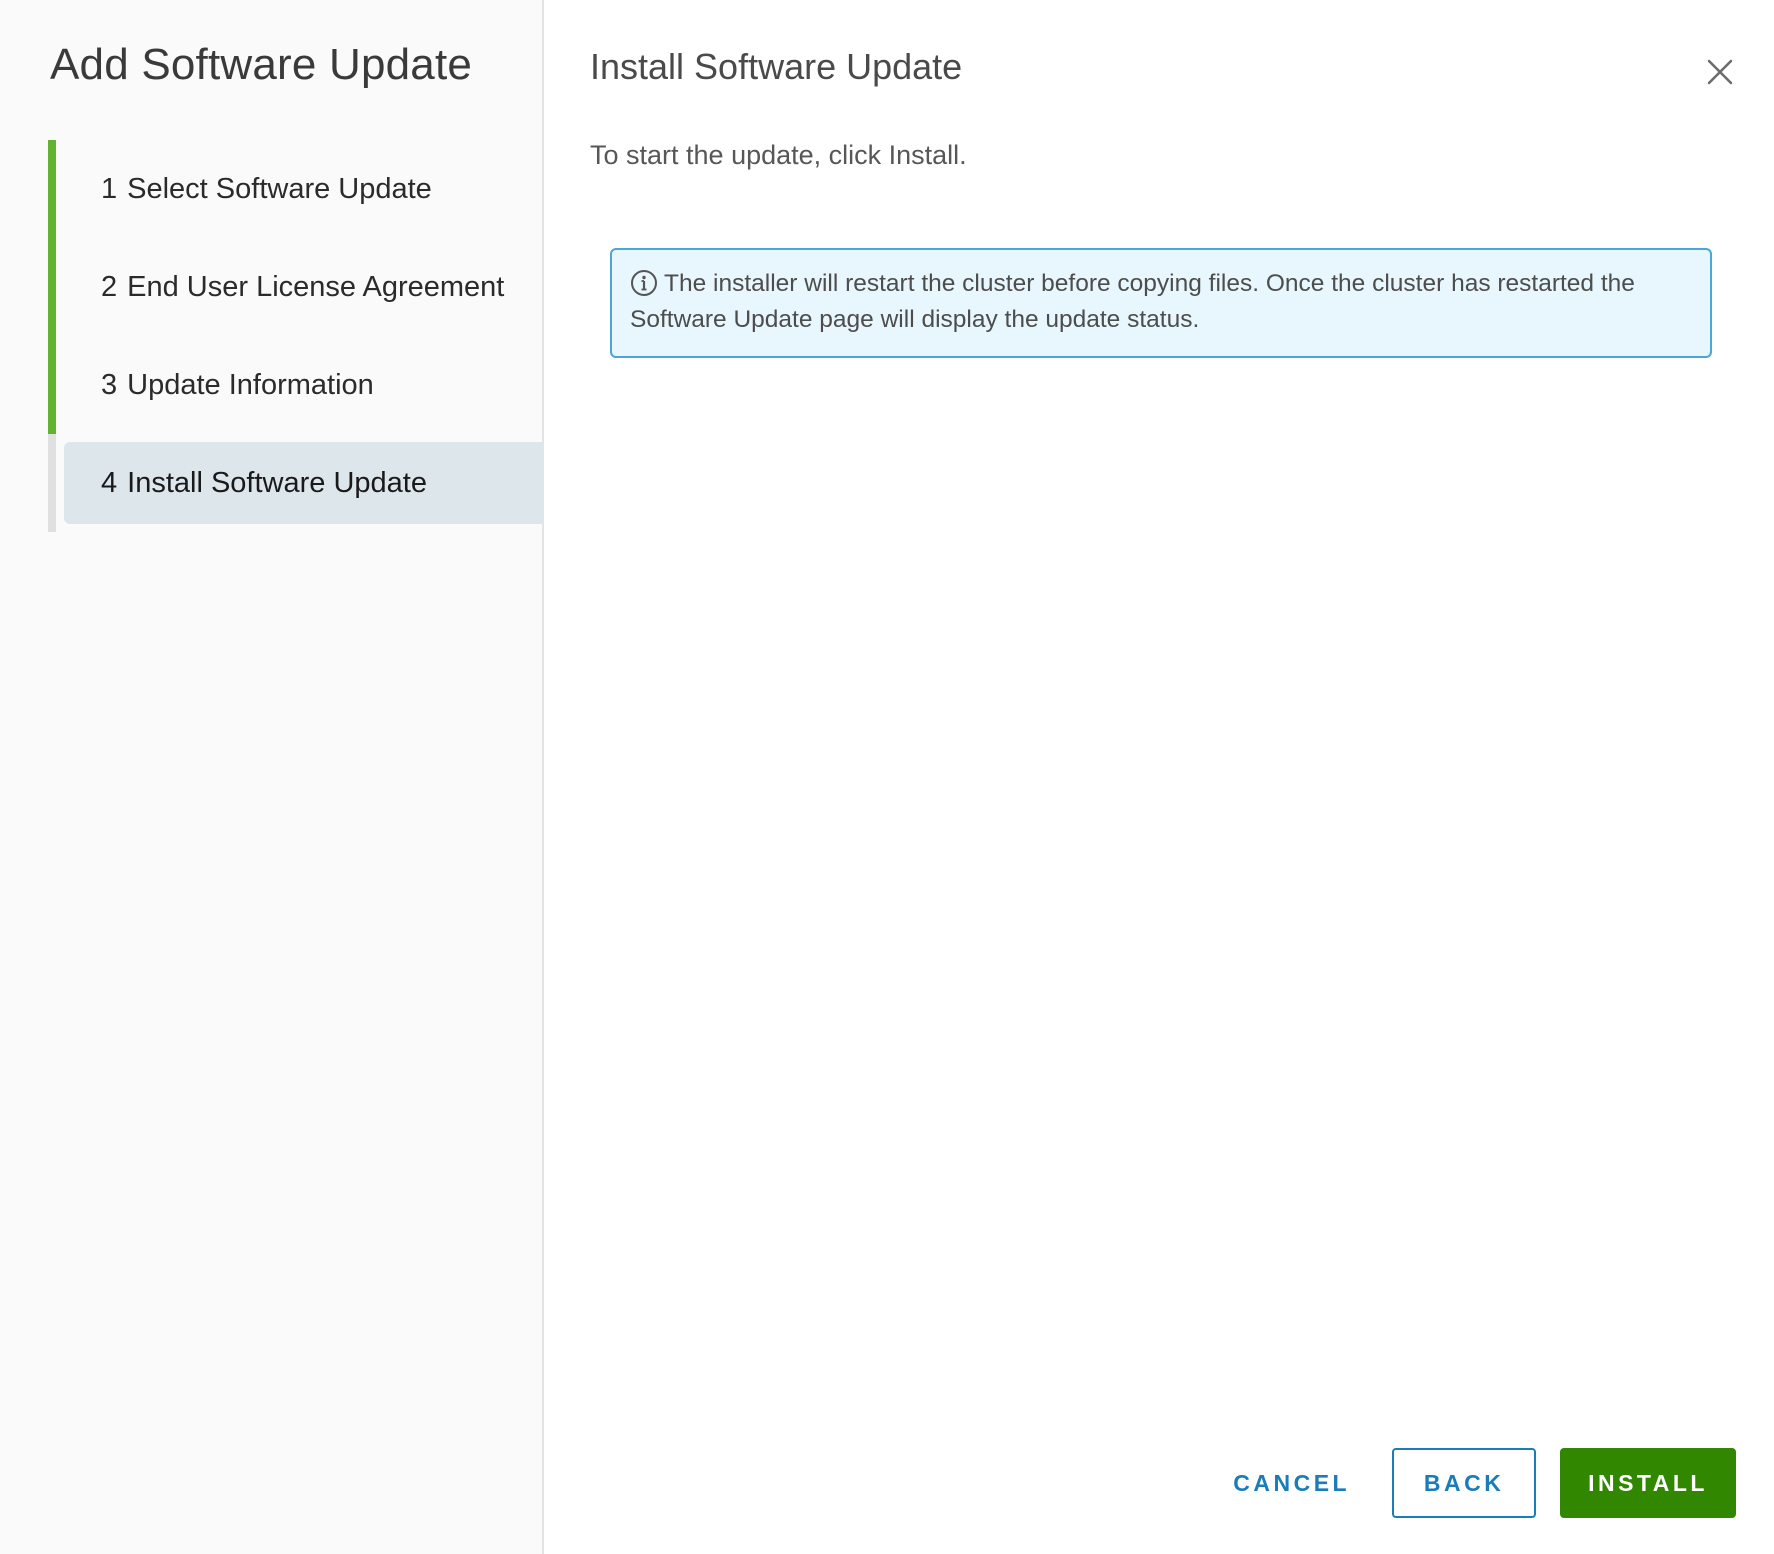 The image size is (1774, 1554). I want to click on step-number: 2, so click(109, 286).